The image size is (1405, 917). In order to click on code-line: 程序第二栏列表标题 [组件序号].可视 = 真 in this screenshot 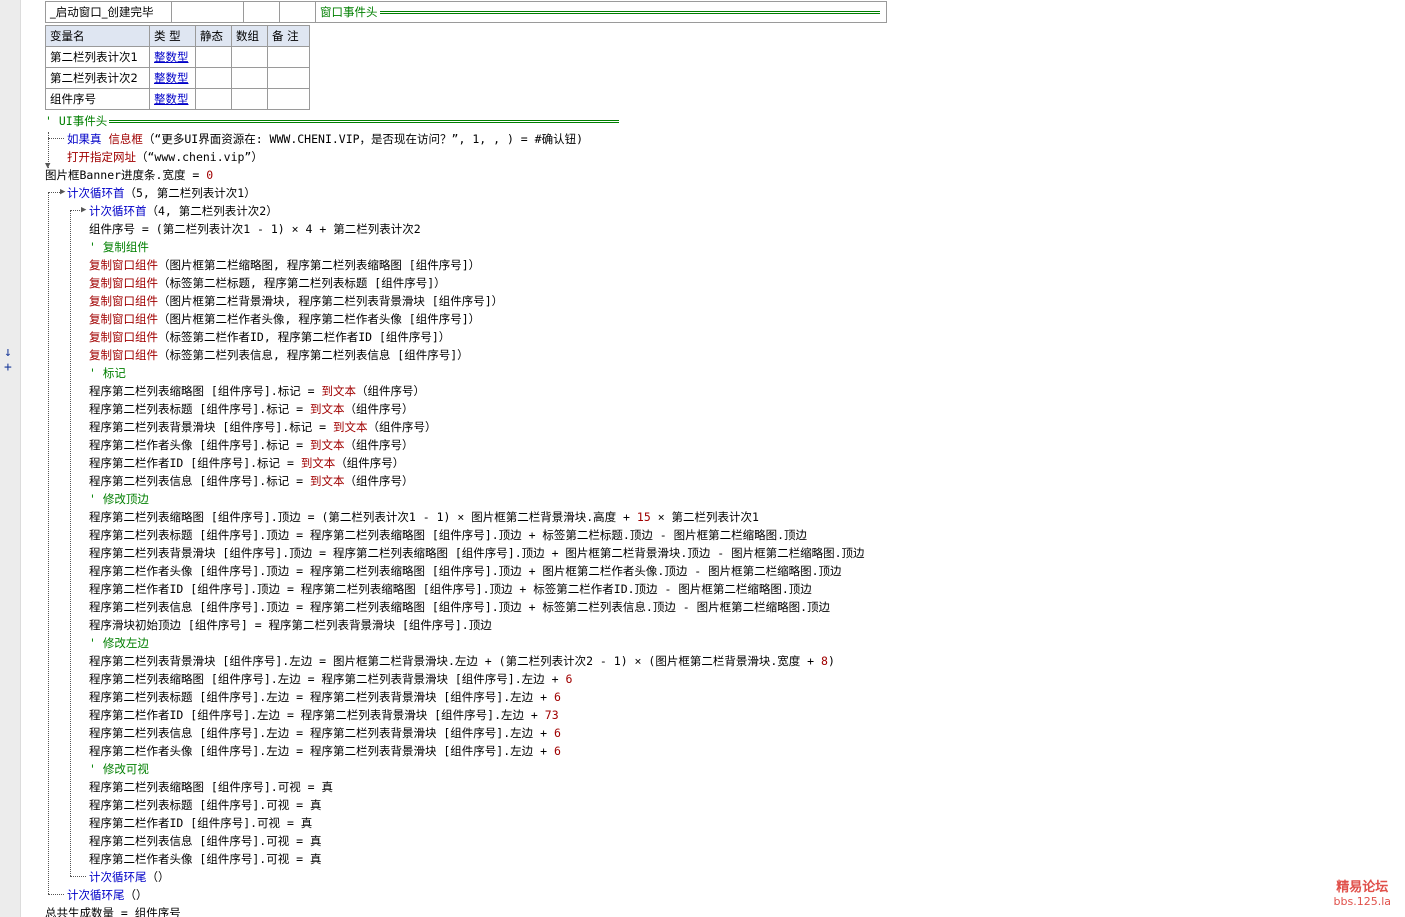, I will do `click(205, 805)`.